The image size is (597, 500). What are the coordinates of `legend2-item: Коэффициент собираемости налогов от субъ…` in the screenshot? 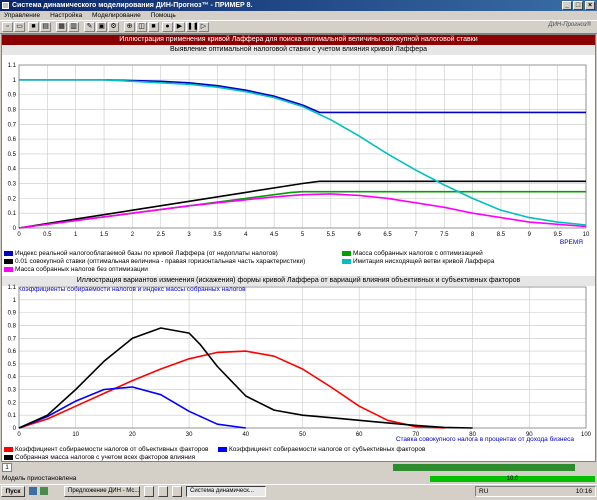 It's located at (321, 449).